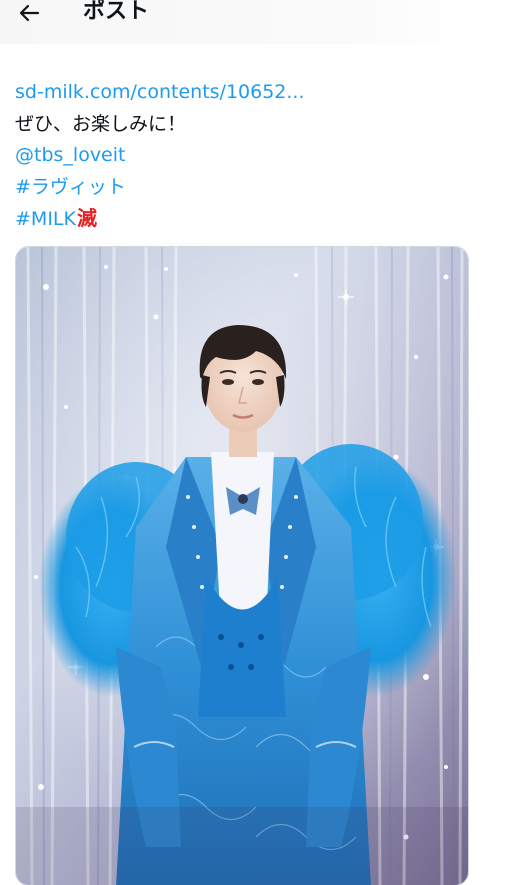 The height and width of the screenshot is (885, 507). What do you see at coordinates (240, 22) in the screenshot?
I see `top-bar: ポスト` at bounding box center [240, 22].